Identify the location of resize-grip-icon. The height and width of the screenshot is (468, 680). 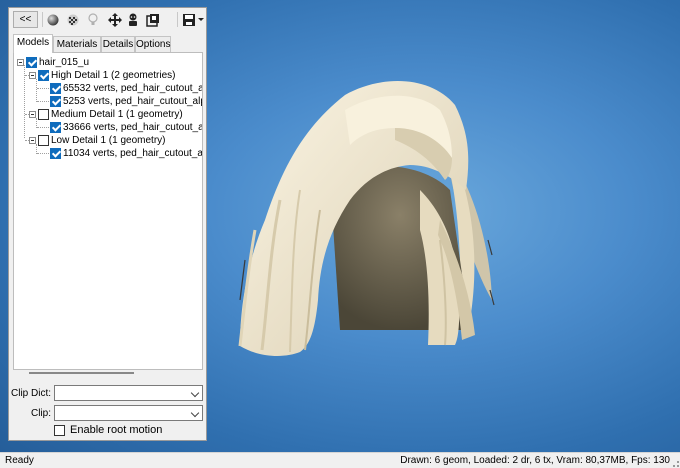
(676, 464).